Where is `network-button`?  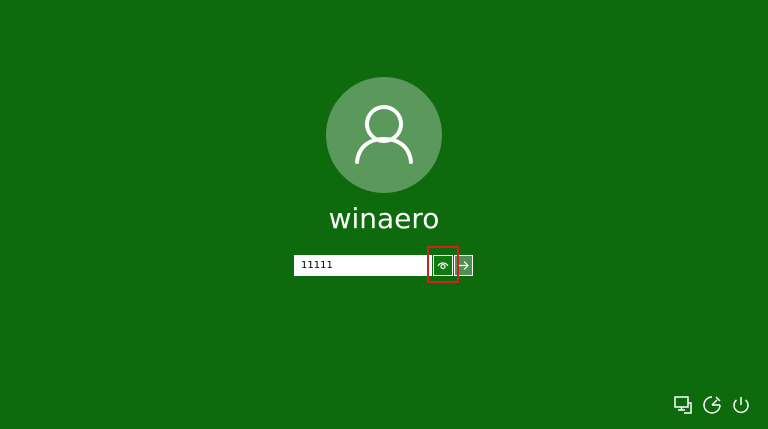
network-button is located at coordinates (683, 405).